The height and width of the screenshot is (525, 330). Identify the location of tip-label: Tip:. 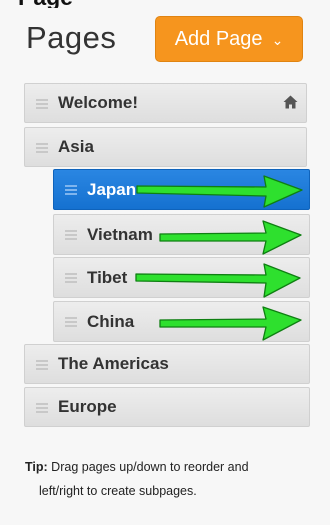
(36, 467).